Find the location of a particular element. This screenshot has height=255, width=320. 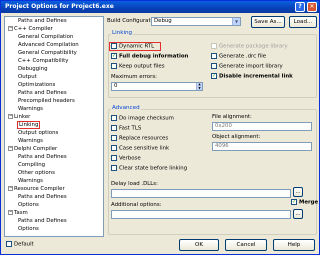

full-debug-checkbox: ✓ Full debug information is located at coordinates (149, 56).